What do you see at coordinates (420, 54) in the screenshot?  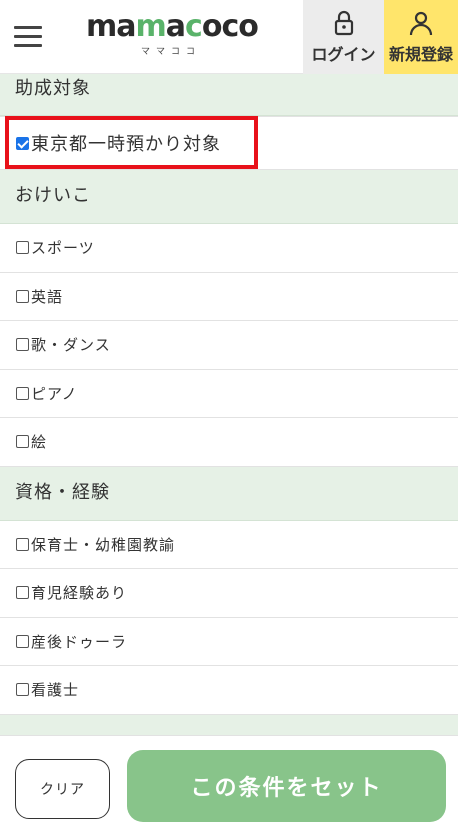 I see `signup-label: 新規登録` at bounding box center [420, 54].